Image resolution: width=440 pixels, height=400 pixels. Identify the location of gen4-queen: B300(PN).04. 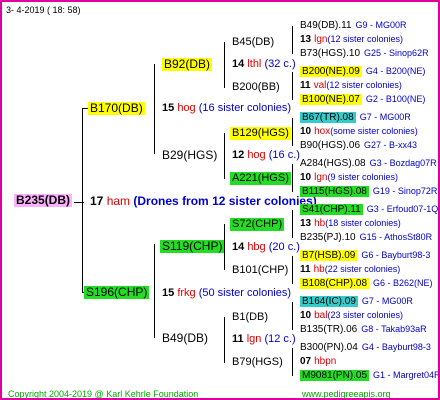
(329, 347).